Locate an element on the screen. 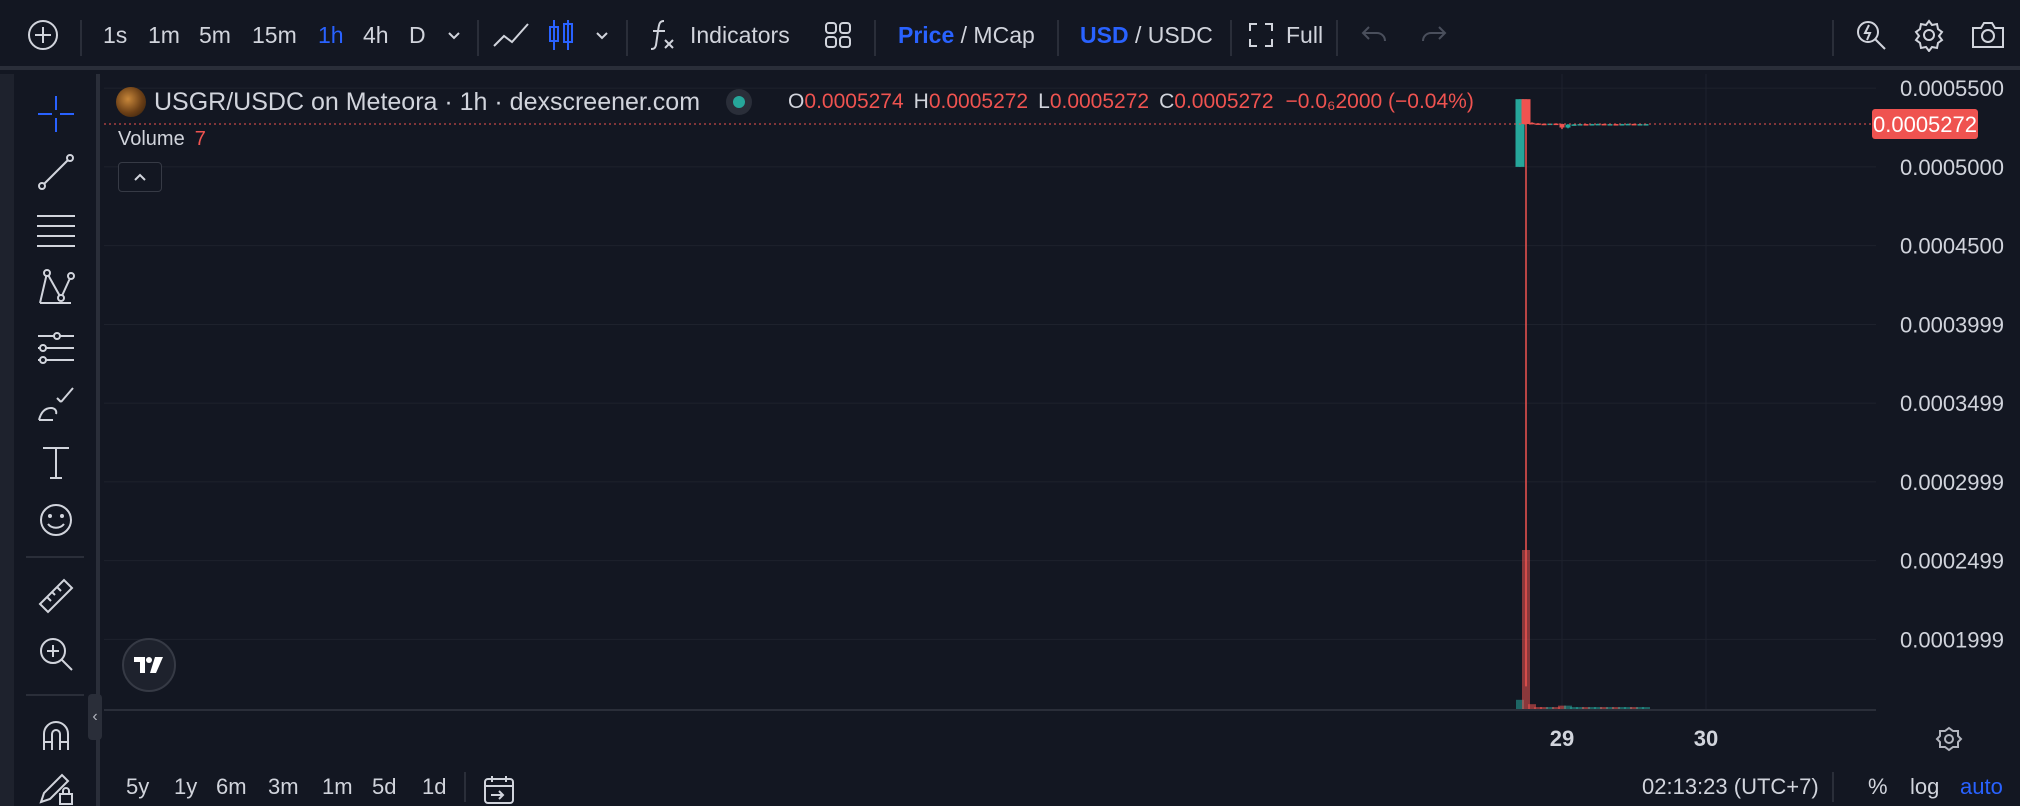 This screenshot has width=2020, height=806. timeframe-dropdown is located at coordinates (454, 35).